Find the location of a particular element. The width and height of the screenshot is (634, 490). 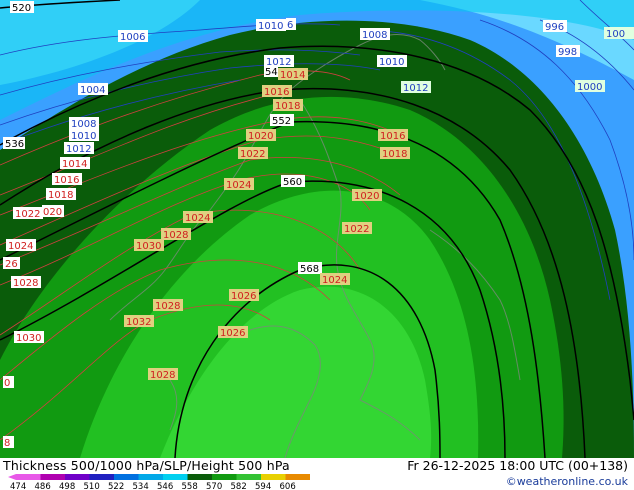

slp-label-high: 26 is located at coordinates (11, 263).